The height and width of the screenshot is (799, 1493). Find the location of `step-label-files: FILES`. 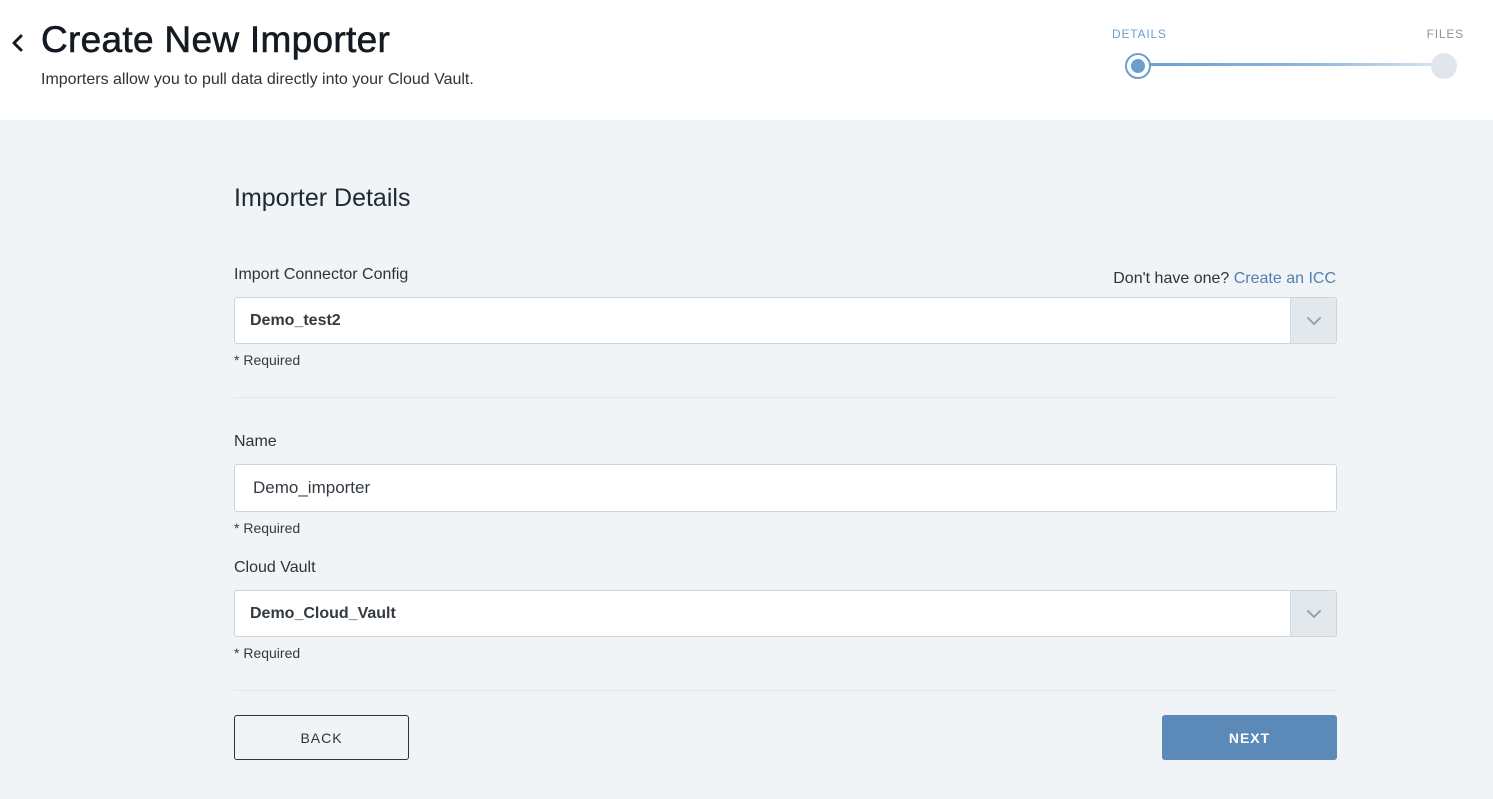

step-label-files: FILES is located at coordinates (1445, 34).